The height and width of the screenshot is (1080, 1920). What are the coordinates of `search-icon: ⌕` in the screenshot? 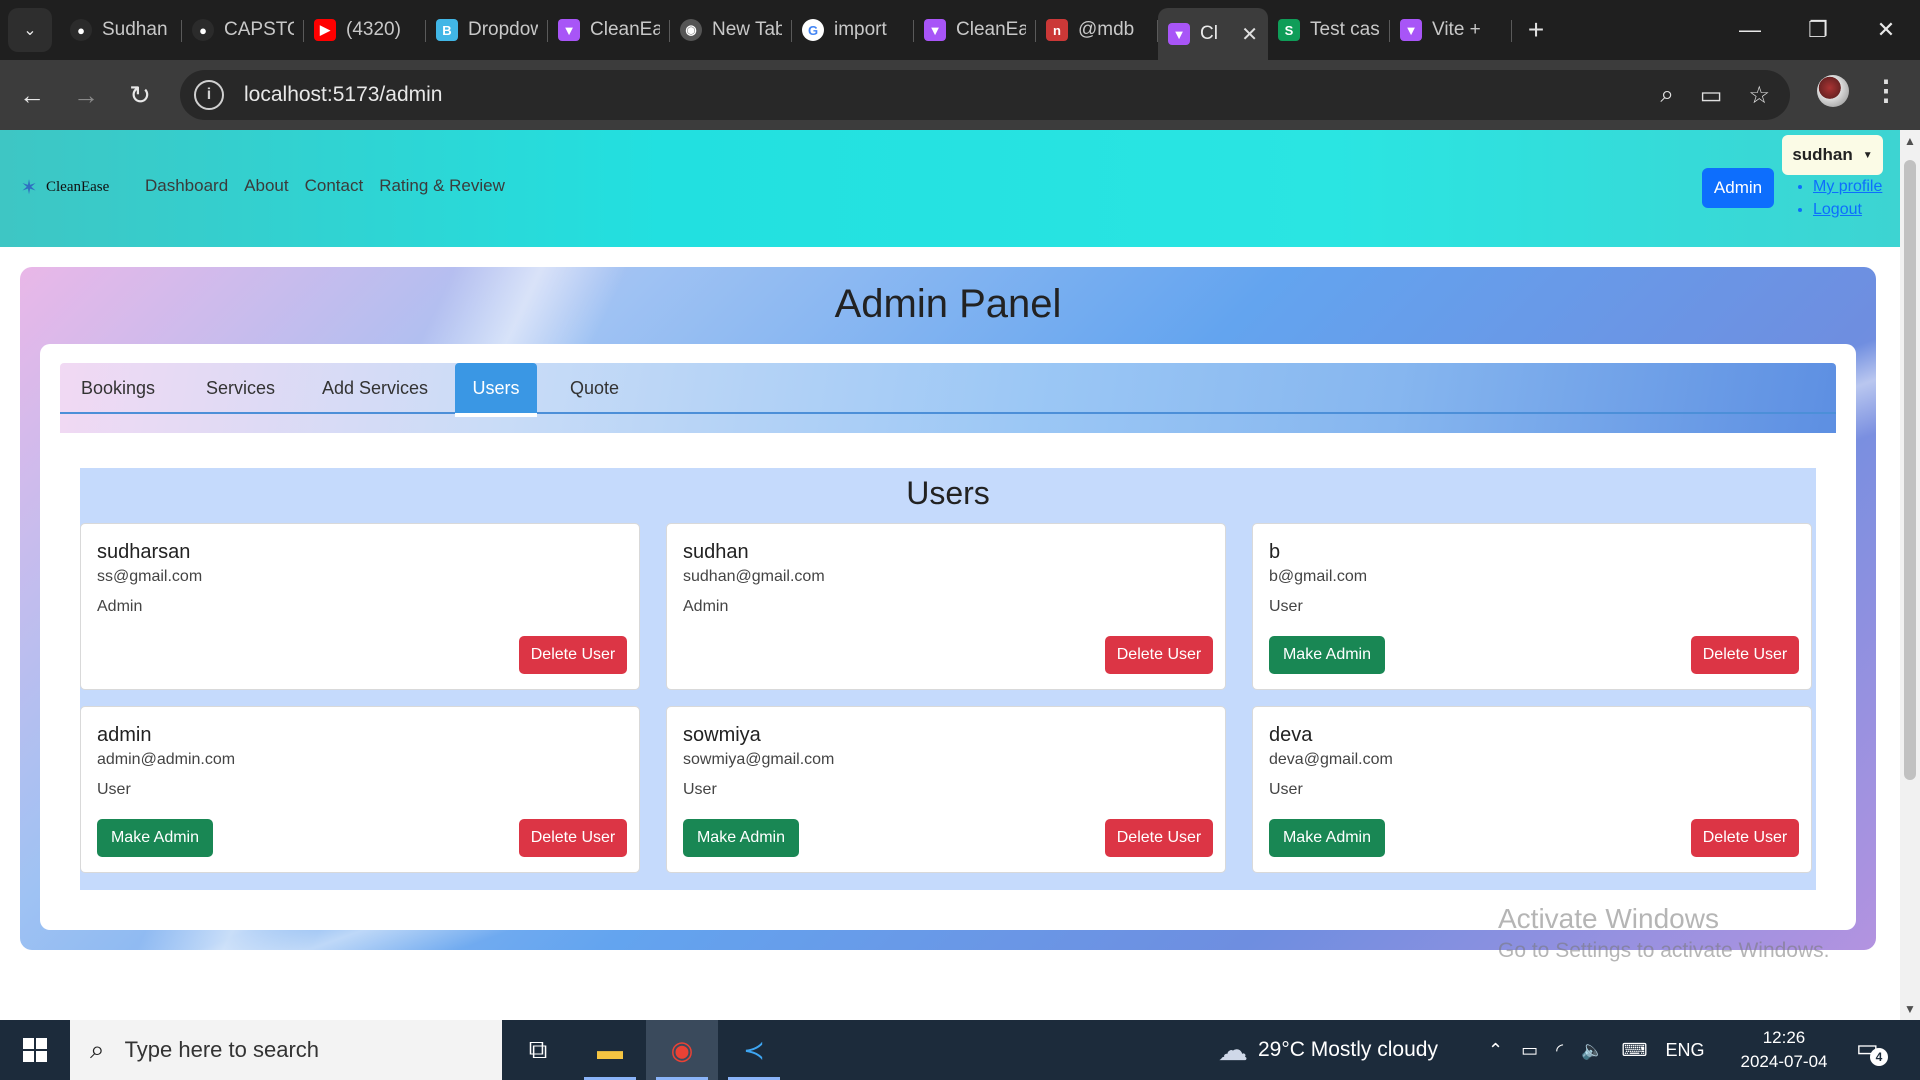 It's located at (97, 1049).